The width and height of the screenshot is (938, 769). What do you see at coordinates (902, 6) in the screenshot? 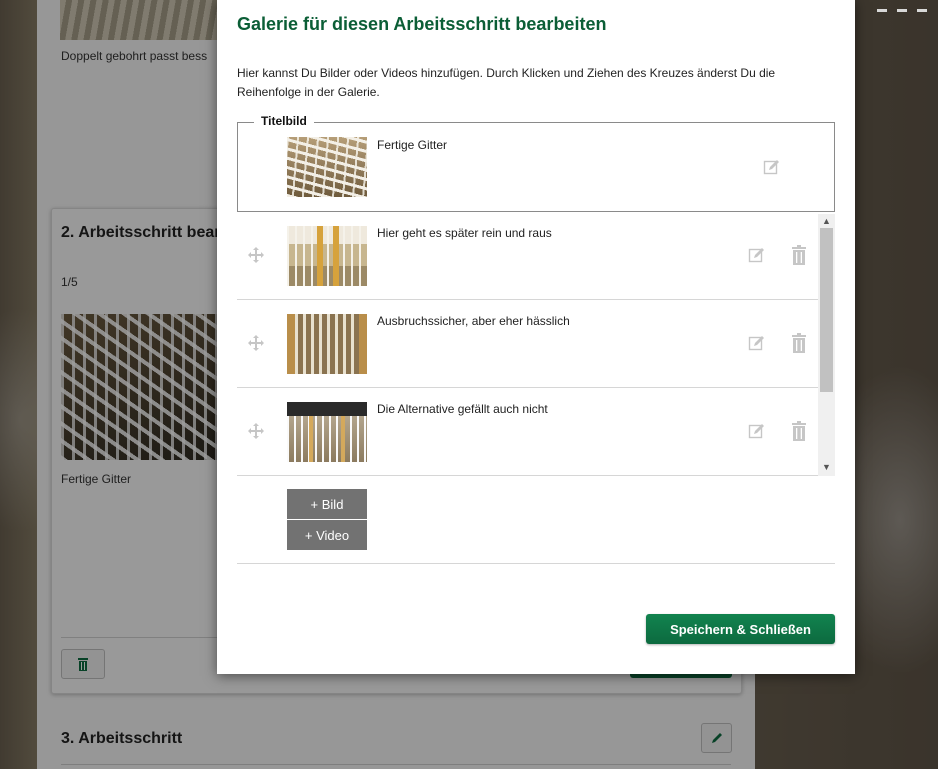
I see `background-toolbar` at bounding box center [902, 6].